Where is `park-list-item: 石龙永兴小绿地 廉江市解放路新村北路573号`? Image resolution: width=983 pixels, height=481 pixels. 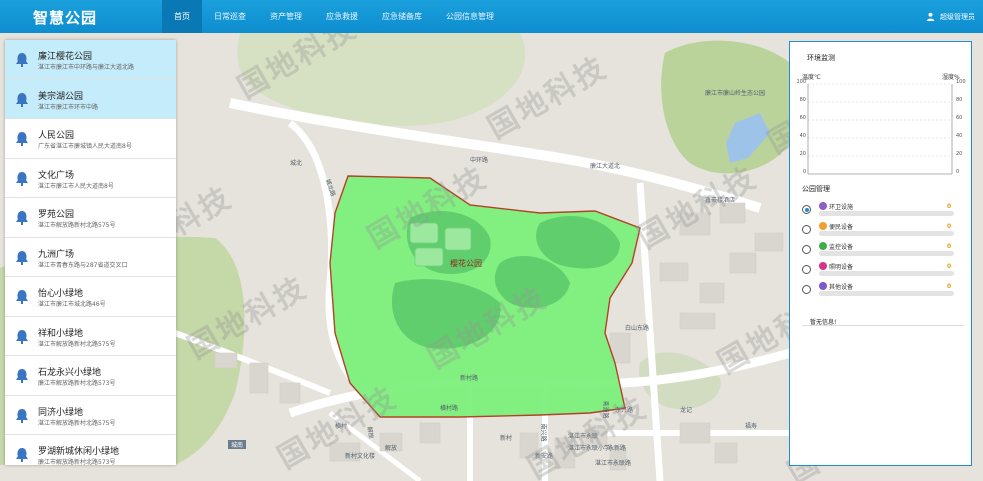
park-list-item: 石龙永兴小绿地 廉江市解放路新村北路573号 is located at coordinates (90, 376).